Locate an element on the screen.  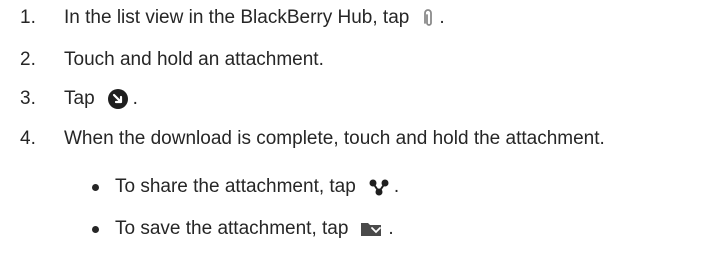
step-number: 1. is located at coordinates (28, 17).